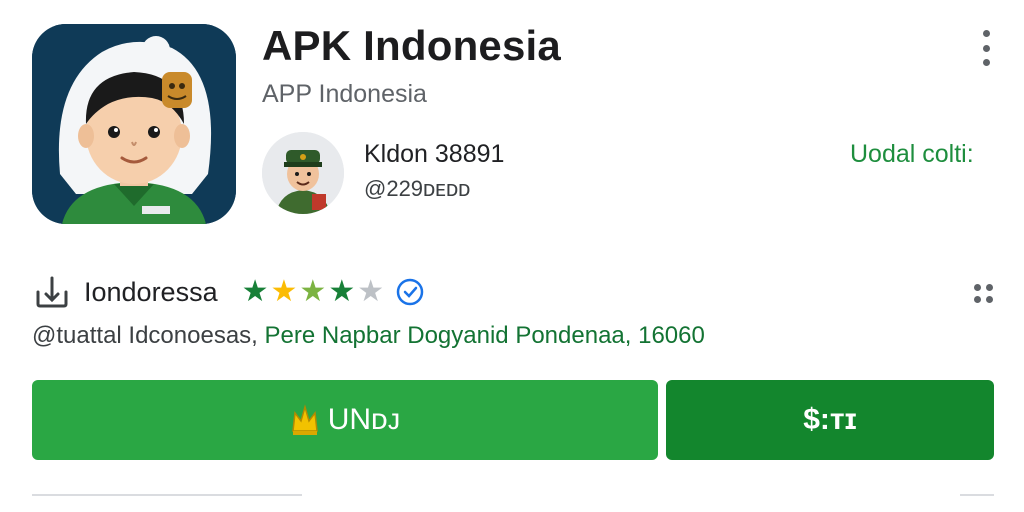  What do you see at coordinates (411, 45) in the screenshot?
I see `app-title: APK Indonesia` at bounding box center [411, 45].